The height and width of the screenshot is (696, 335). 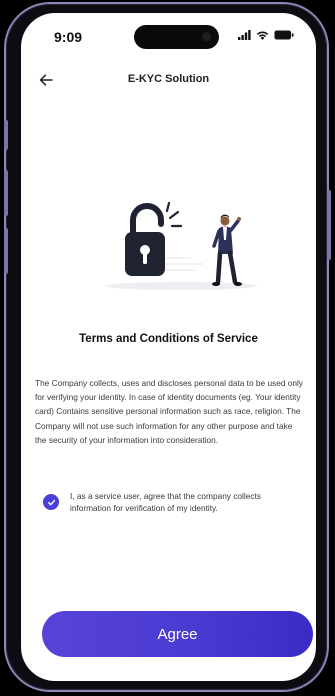 I want to click on wifi-icon, so click(x=262, y=35).